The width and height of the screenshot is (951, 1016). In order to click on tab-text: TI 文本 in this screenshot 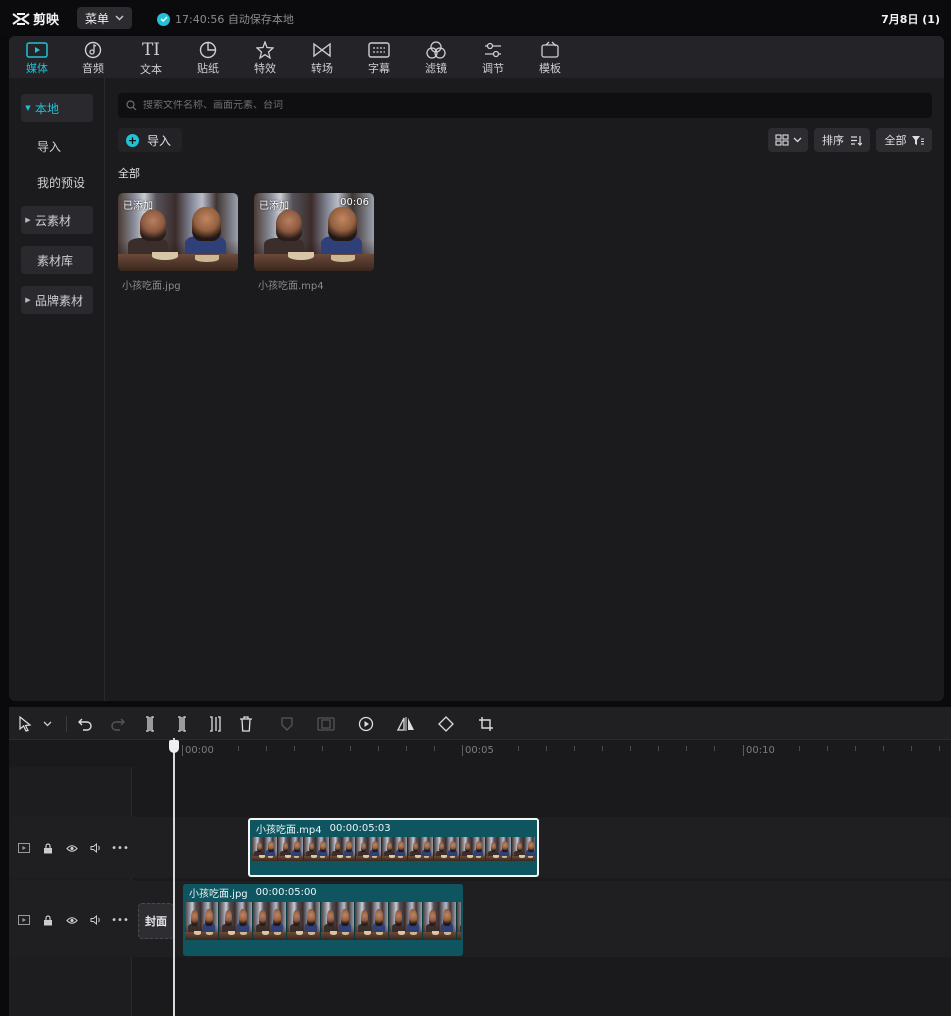, I will do `click(151, 58)`.